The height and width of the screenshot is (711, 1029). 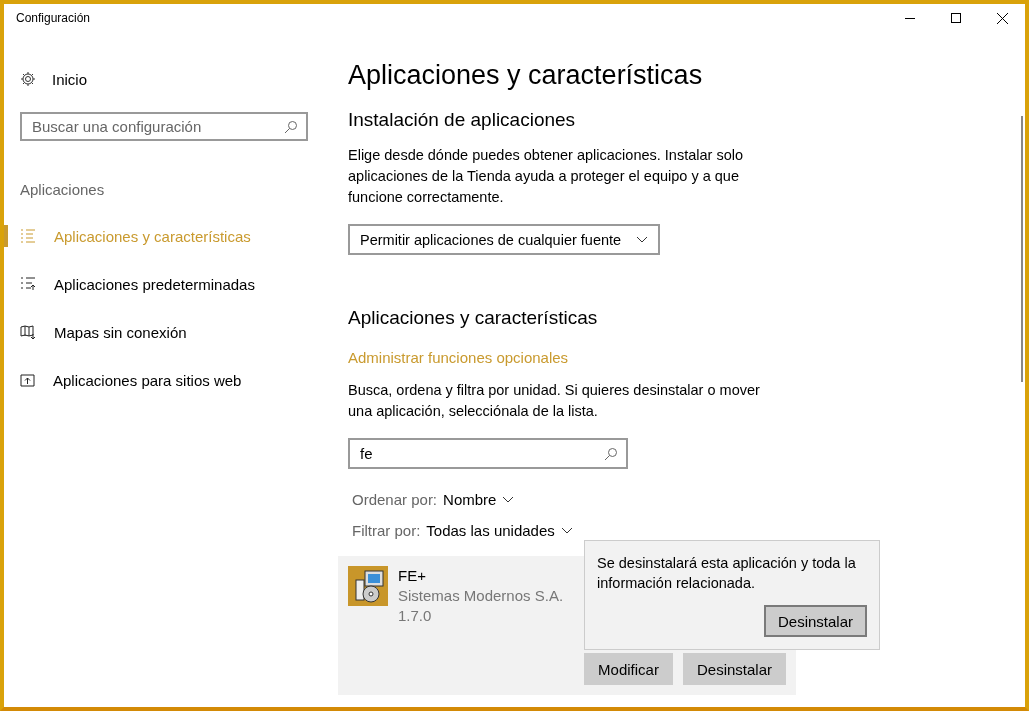 What do you see at coordinates (1002, 18) in the screenshot?
I see `close-icon` at bounding box center [1002, 18].